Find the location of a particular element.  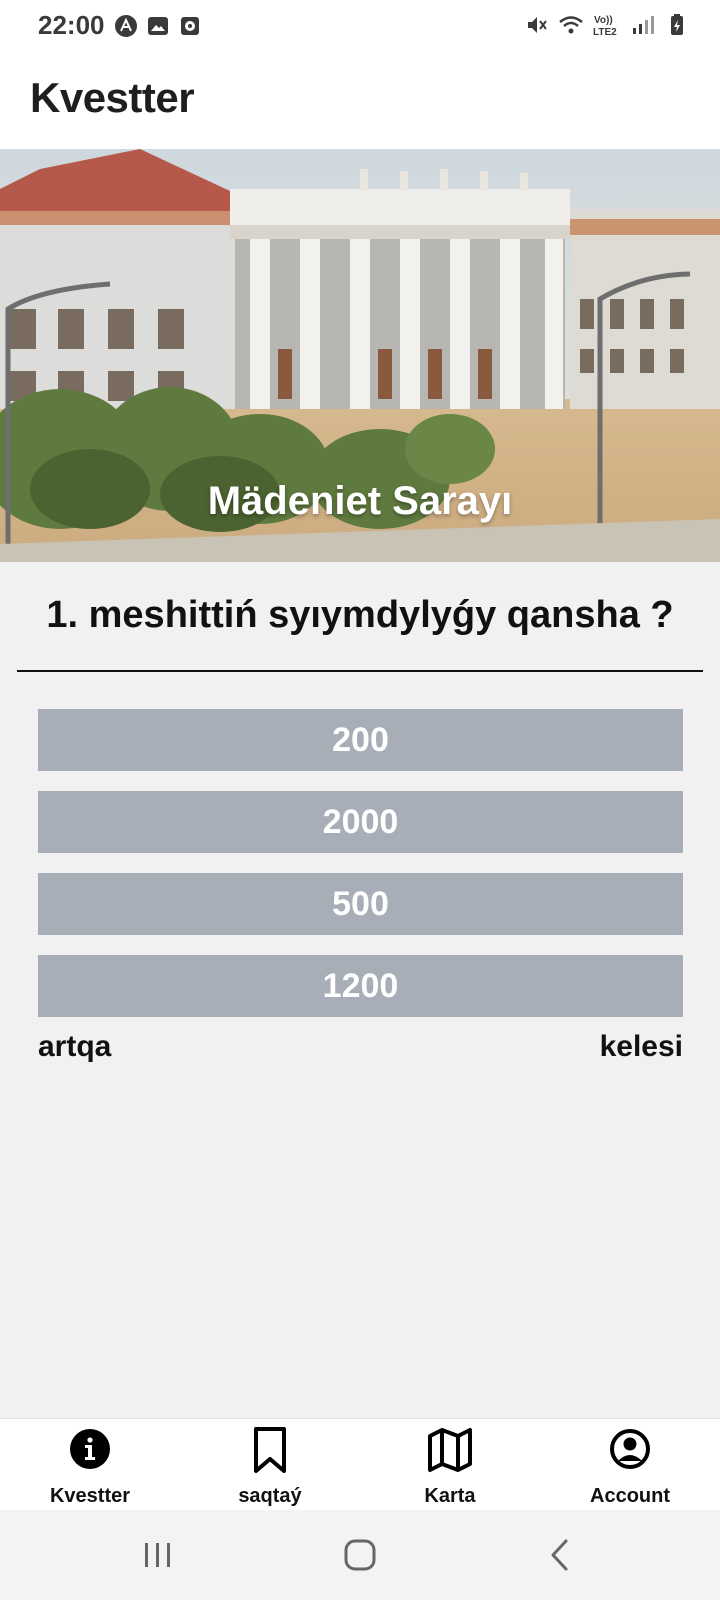

tab-account: Account is located at coordinates (630, 1464).